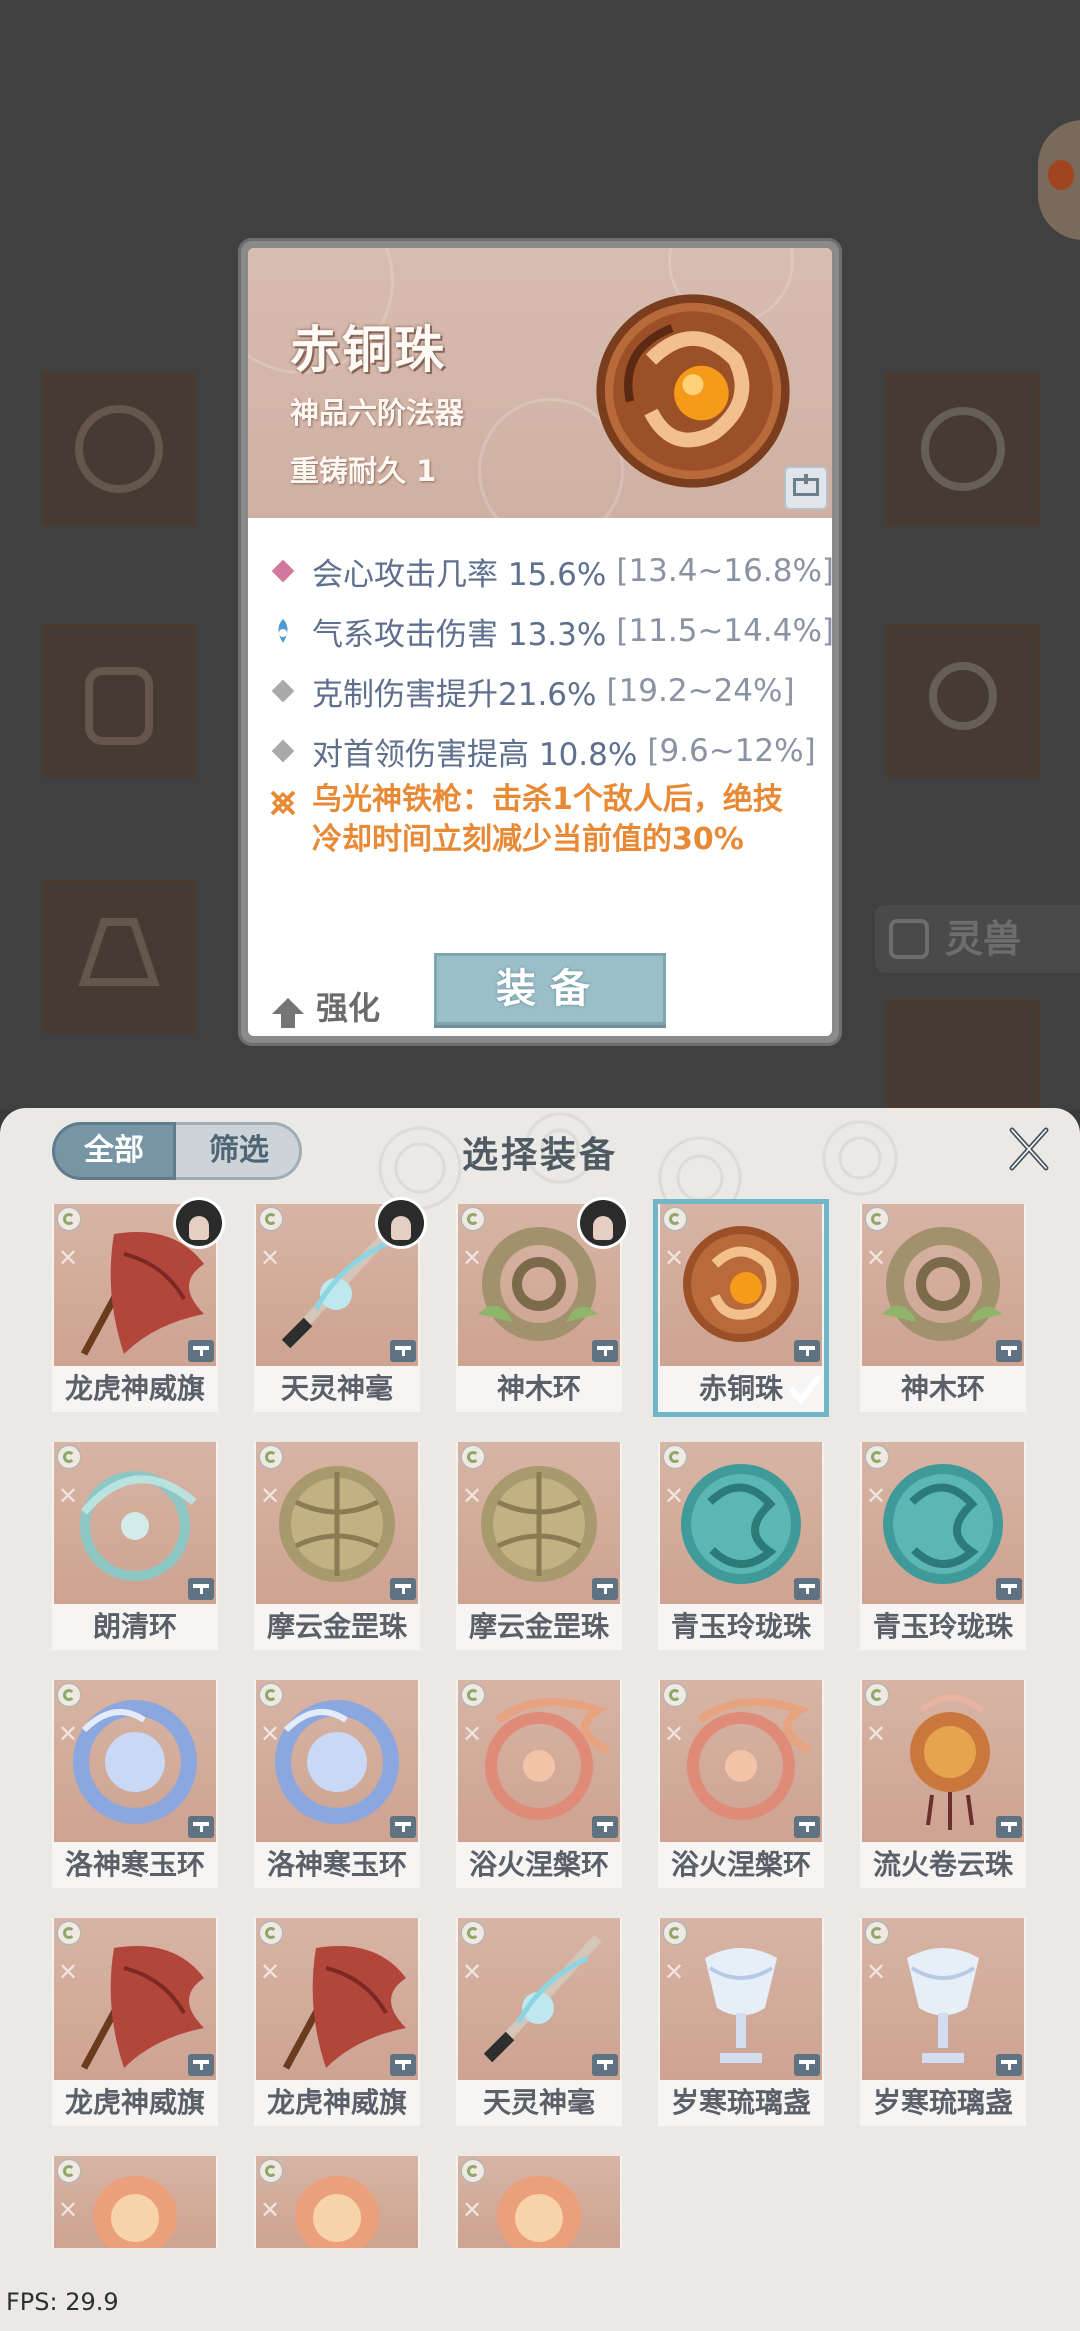  What do you see at coordinates (288, 1013) in the screenshot?
I see `up-arrow-icon` at bounding box center [288, 1013].